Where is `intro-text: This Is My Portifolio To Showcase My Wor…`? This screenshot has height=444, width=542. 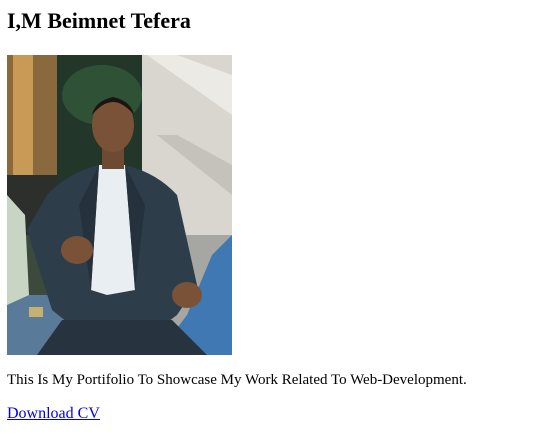
intro-text: This Is My Portifolio To Showcase My Wor… is located at coordinates (237, 380).